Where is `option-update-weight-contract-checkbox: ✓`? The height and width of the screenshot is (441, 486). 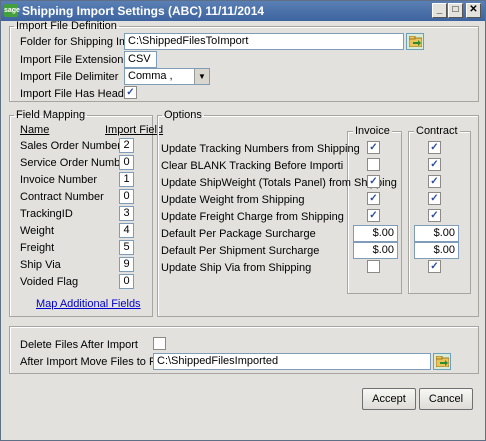 option-update-weight-contract-checkbox: ✓ is located at coordinates (434, 198).